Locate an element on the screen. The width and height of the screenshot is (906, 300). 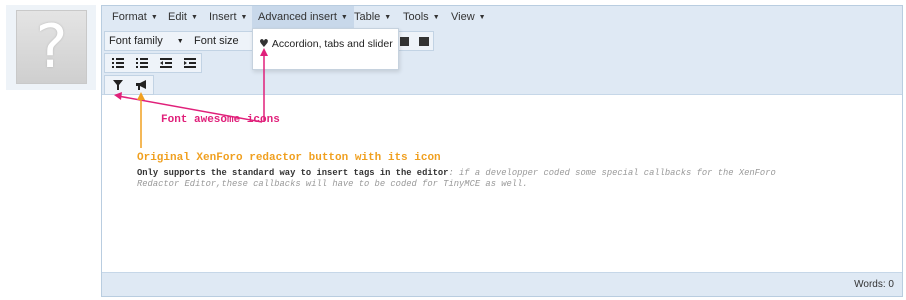
word-count: Words: 0 is located at coordinates (874, 284).